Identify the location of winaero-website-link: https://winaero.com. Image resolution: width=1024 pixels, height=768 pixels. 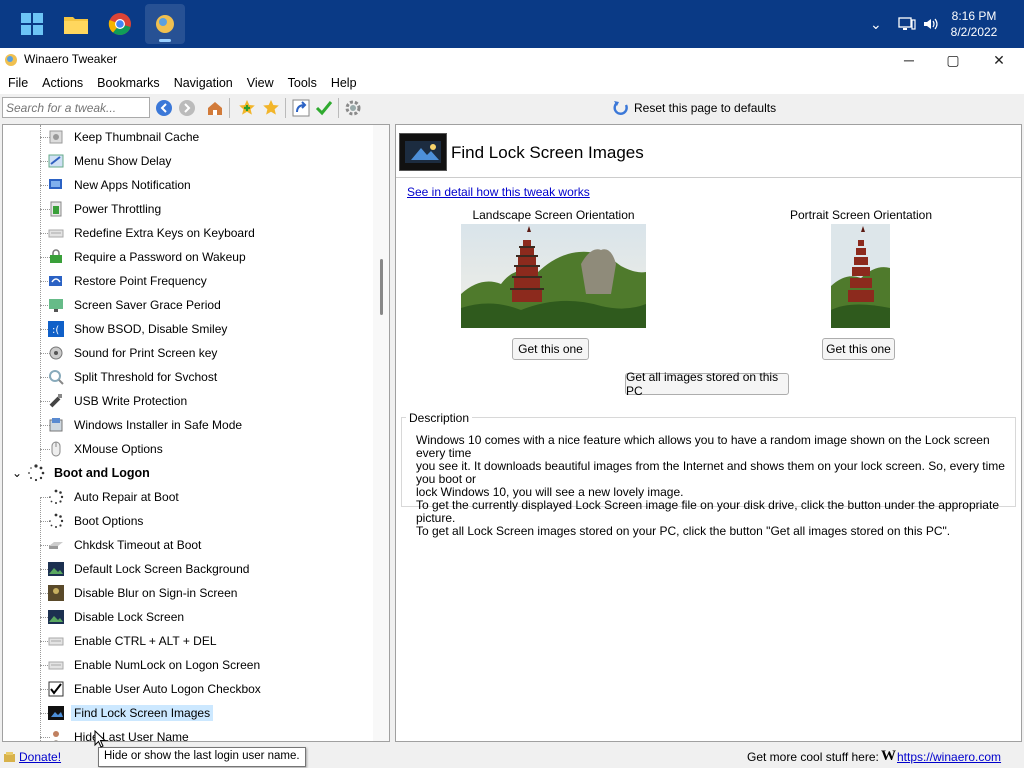
(949, 757).